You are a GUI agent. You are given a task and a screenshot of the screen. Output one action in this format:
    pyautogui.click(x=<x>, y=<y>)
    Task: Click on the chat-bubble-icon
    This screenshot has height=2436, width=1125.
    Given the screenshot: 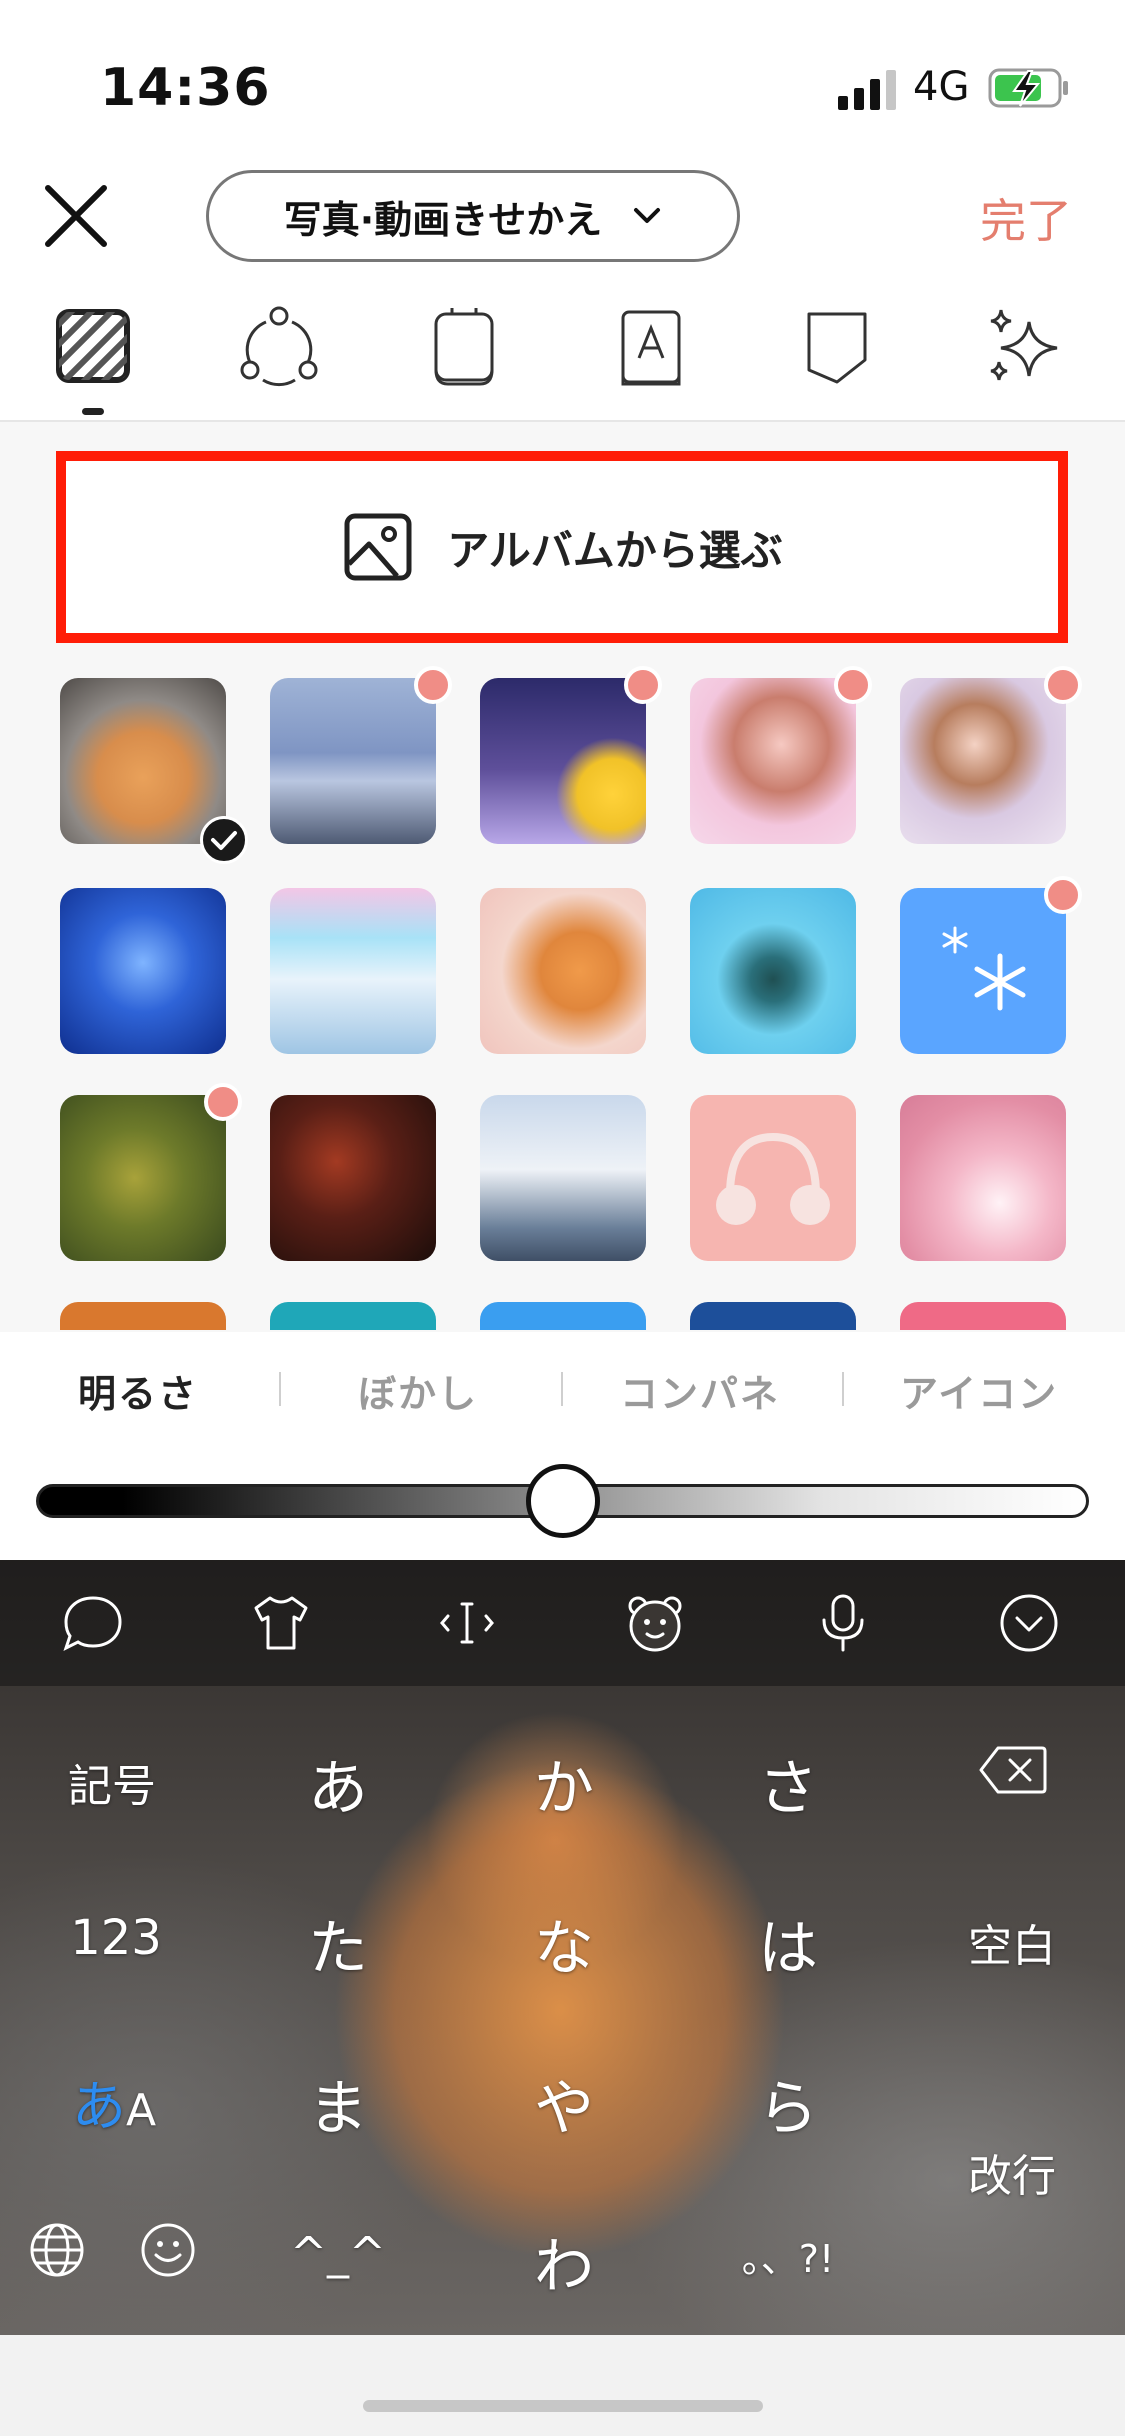 What is the action you would take?
    pyautogui.click(x=93, y=1623)
    